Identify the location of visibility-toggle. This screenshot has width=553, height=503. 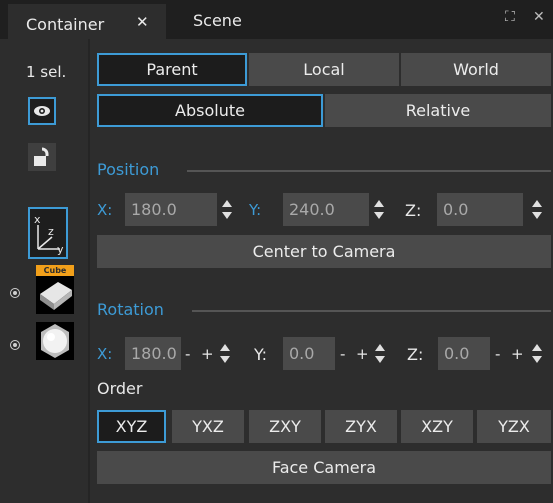
(42, 111).